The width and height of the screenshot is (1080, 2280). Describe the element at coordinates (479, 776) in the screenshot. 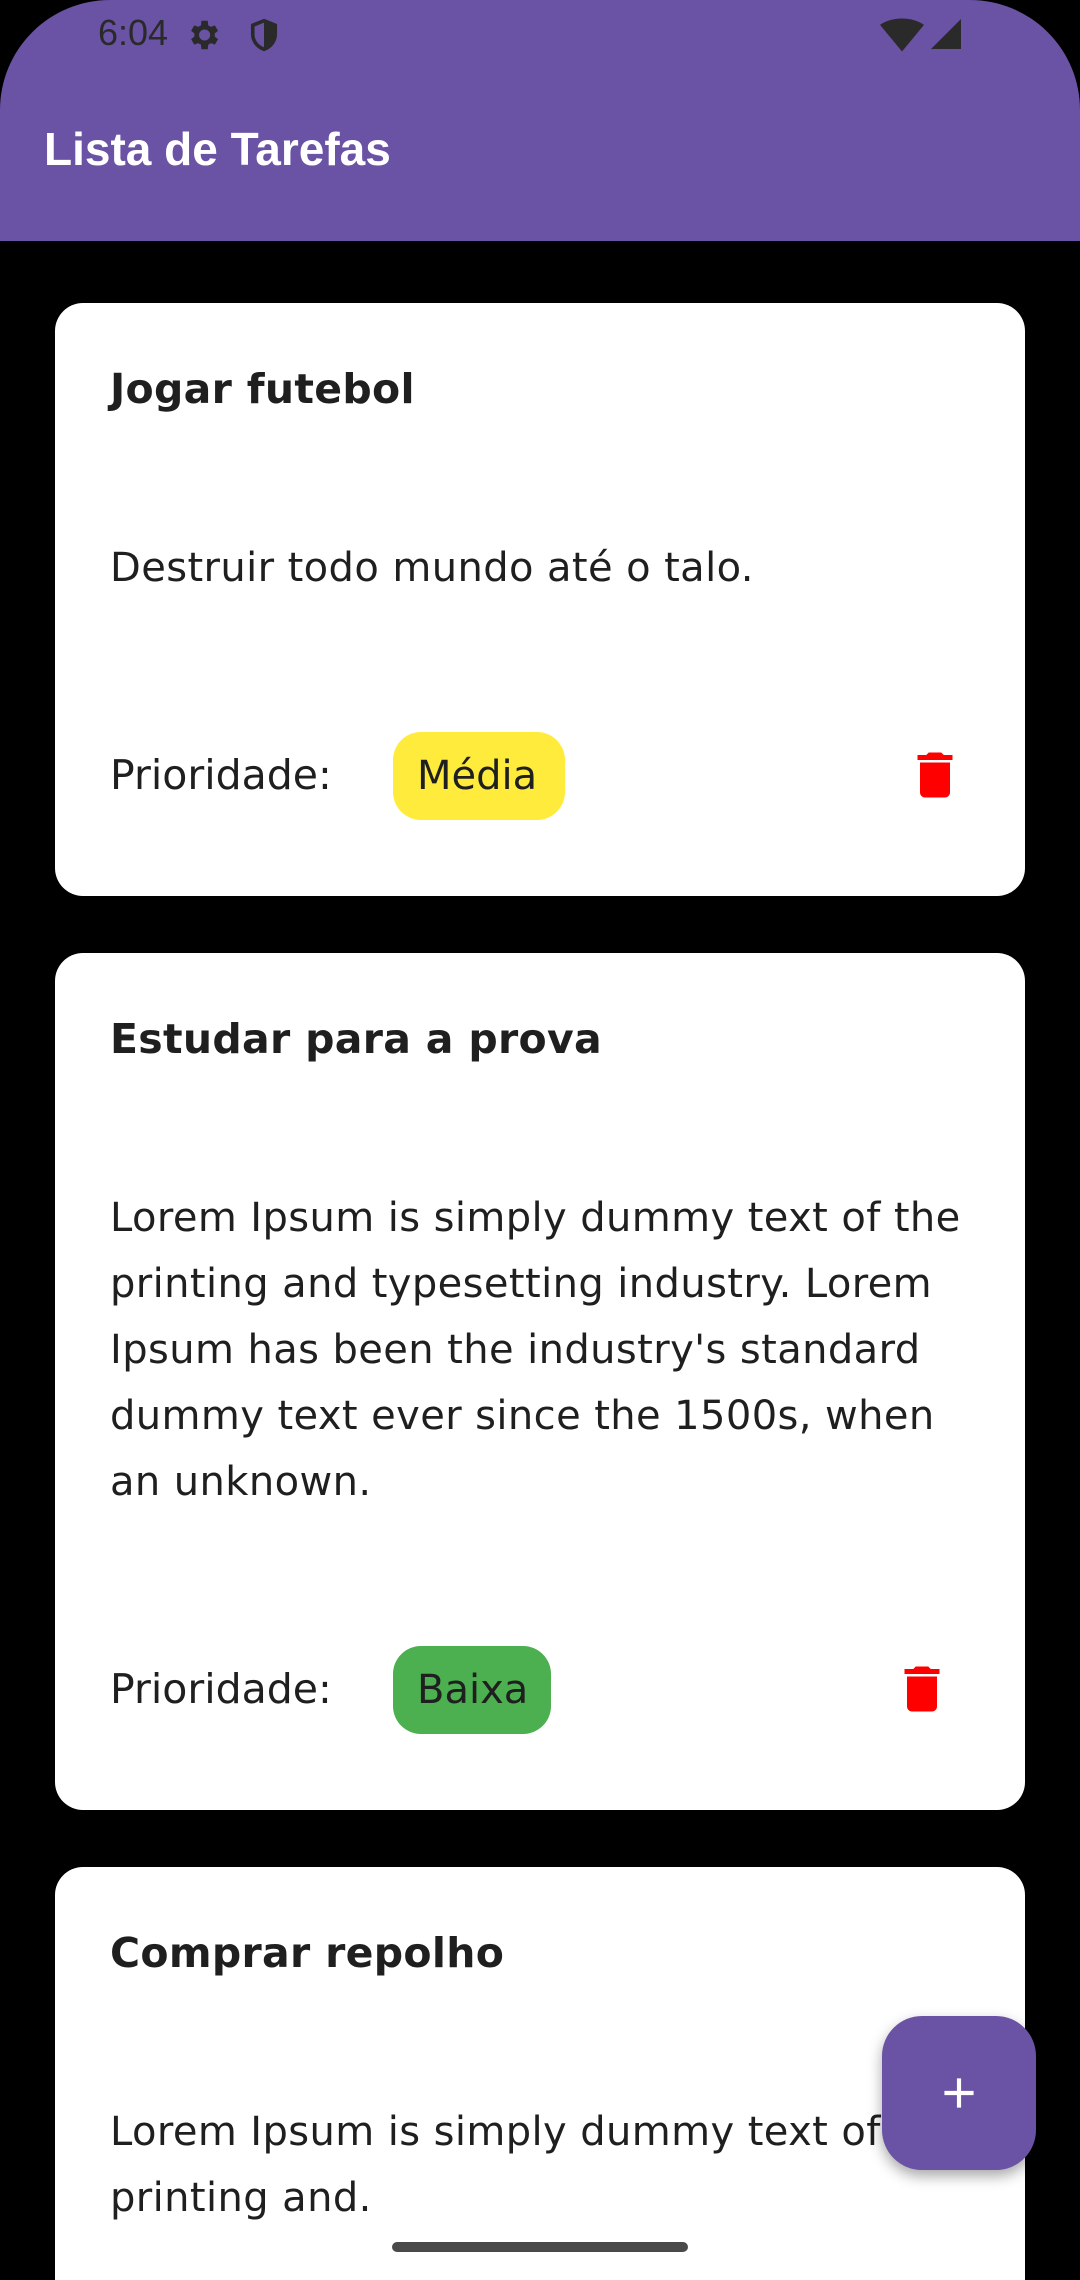

I see `priority-chip: Média` at that location.